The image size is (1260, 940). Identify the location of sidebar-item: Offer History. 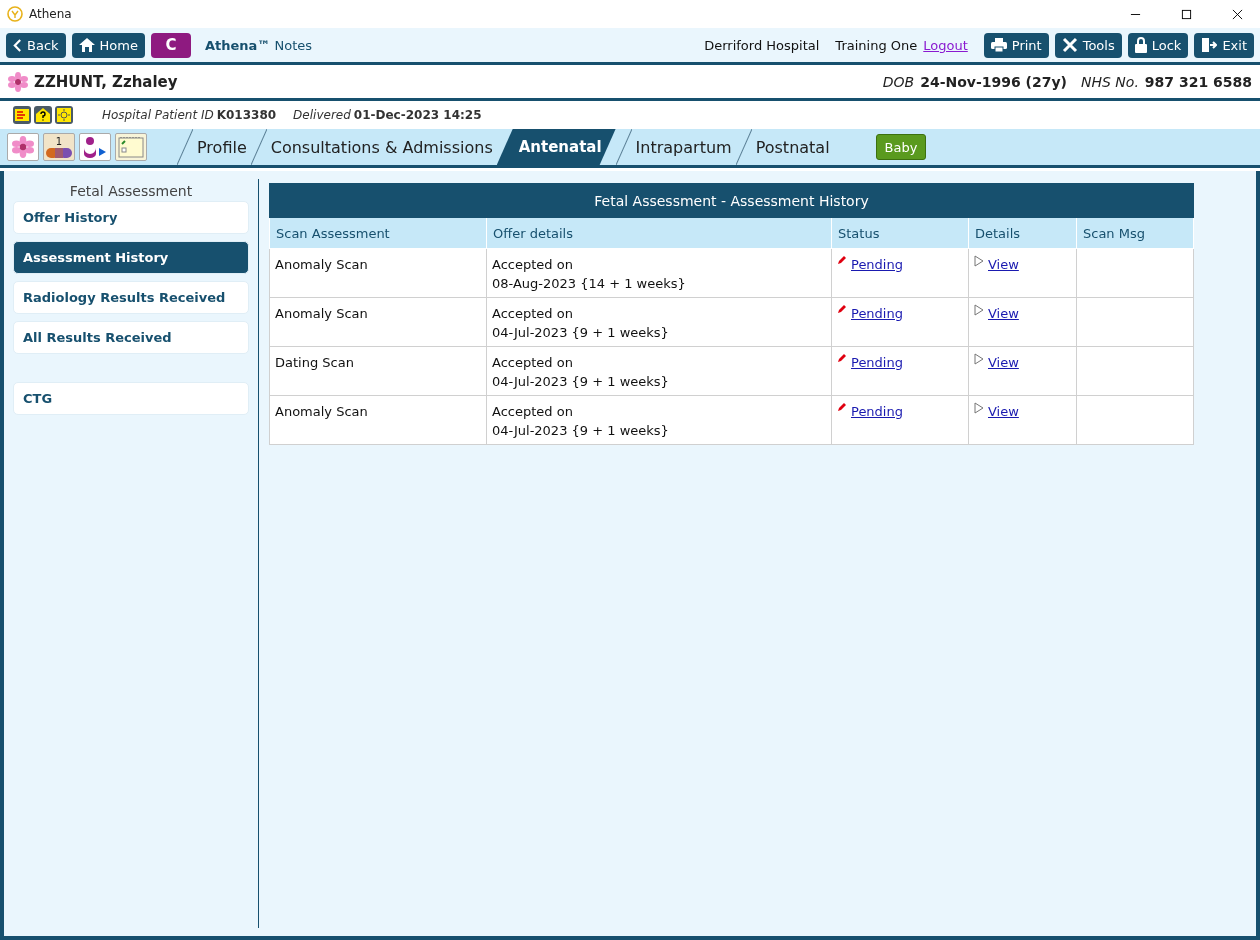
(131, 217).